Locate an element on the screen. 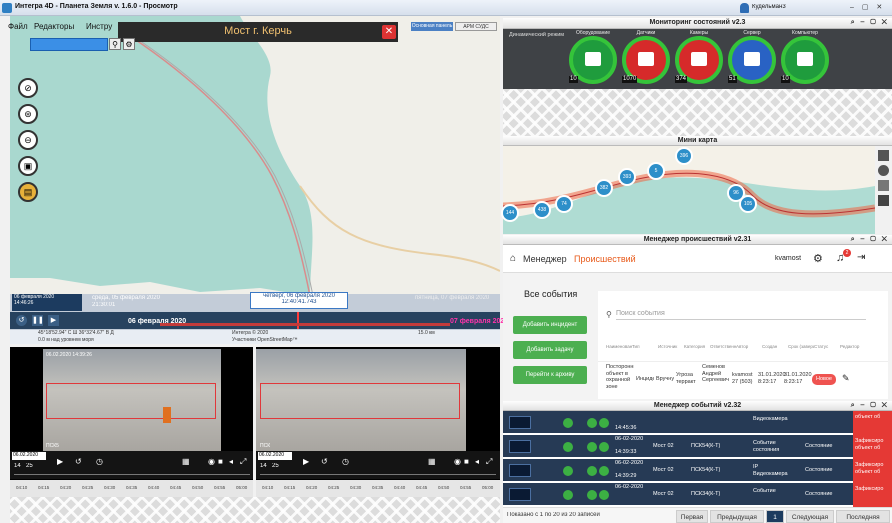  minimap-layers-icon is located at coordinates (883, 185).